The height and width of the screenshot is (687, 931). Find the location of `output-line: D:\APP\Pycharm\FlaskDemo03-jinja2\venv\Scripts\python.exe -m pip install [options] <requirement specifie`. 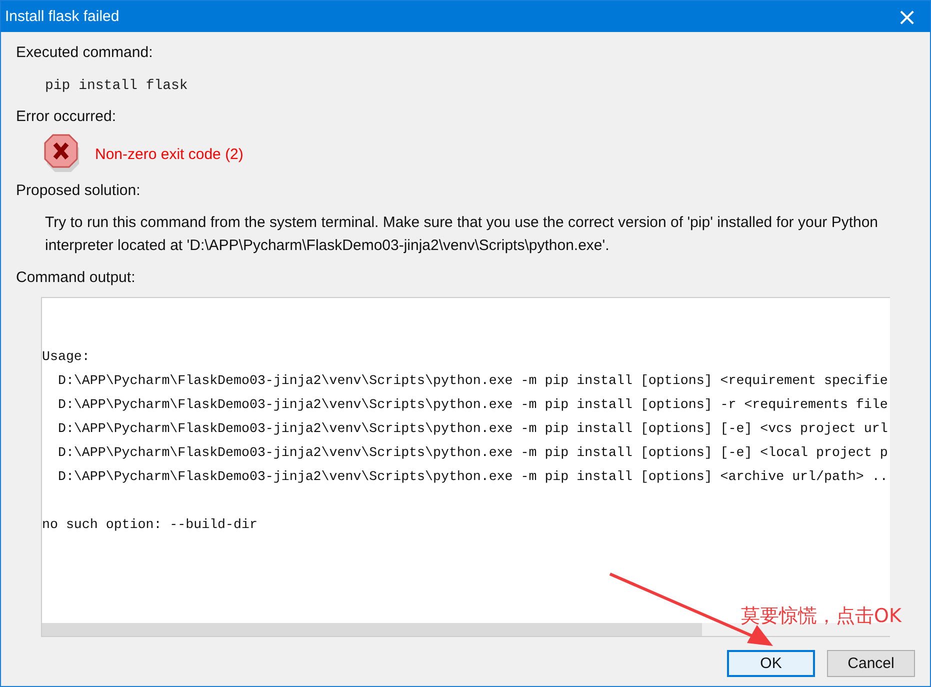

output-line: D:\APP\Pycharm\FlaskDemo03-jinja2\venv\Scripts\python.exe -m pip install [options] <requirement specifie is located at coordinates (472, 381).